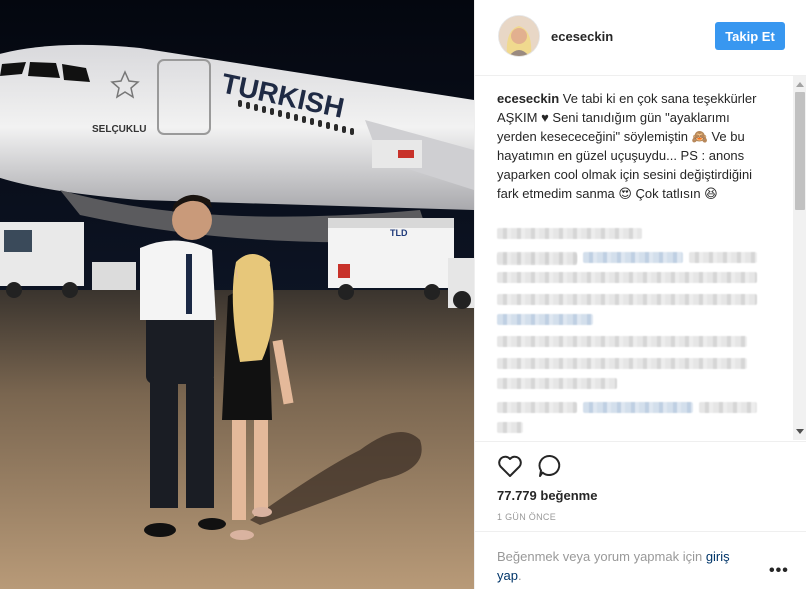  I want to click on header-username: eceseckin, so click(582, 36).